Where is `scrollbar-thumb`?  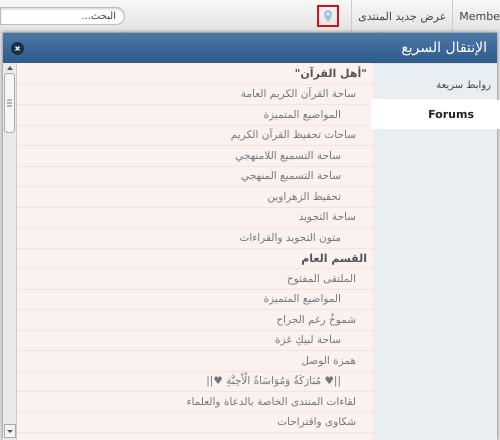
scrollbar-thumb is located at coordinates (9, 103).